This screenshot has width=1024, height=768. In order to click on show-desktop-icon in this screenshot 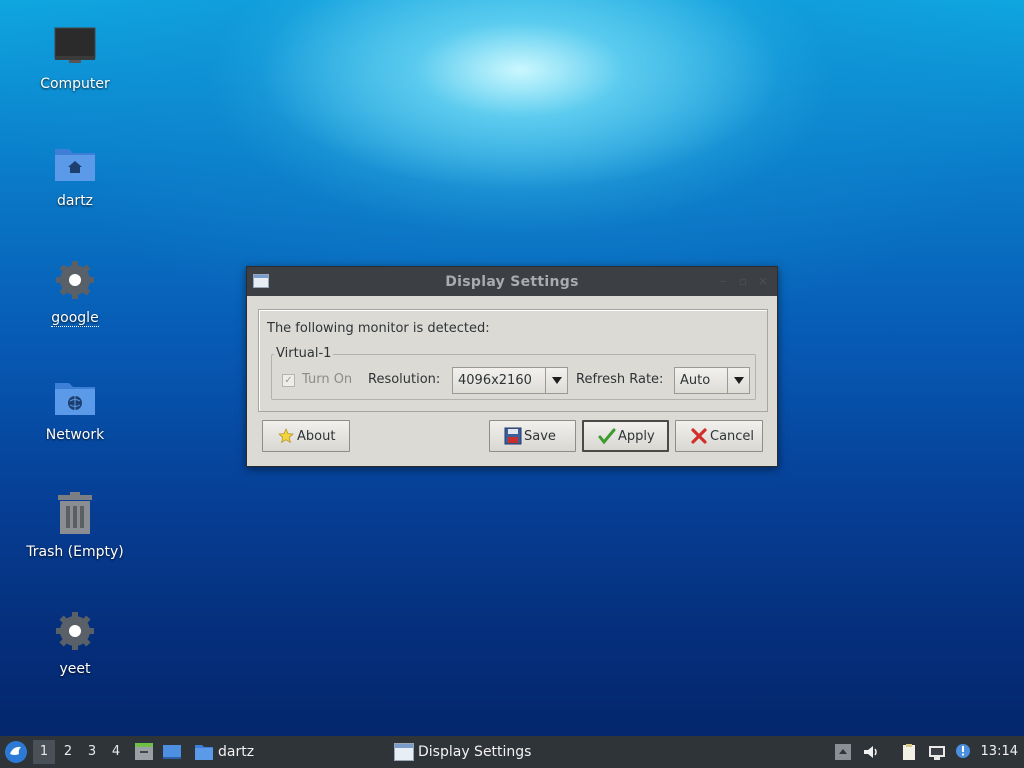, I will do `click(172, 752)`.